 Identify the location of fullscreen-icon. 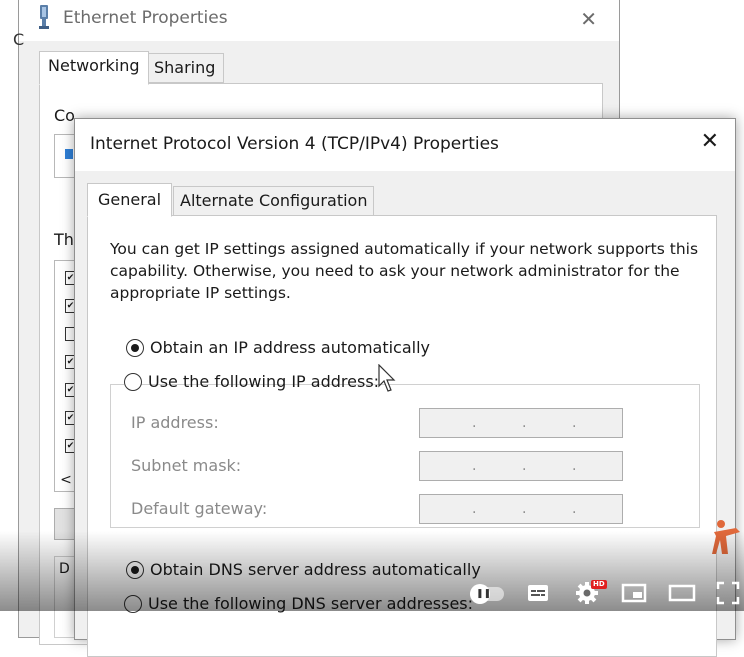
(728, 593).